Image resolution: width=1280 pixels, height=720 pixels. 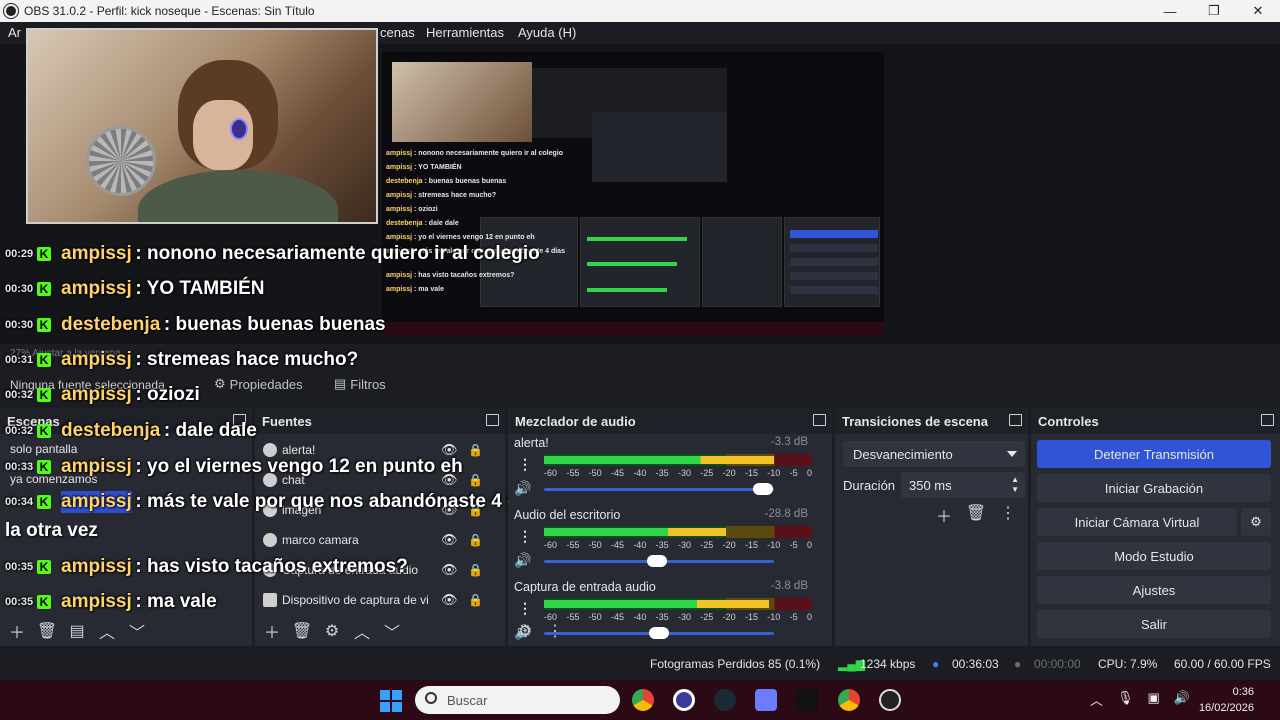 What do you see at coordinates (391, 701) in the screenshot?
I see `windows-start-icon` at bounding box center [391, 701].